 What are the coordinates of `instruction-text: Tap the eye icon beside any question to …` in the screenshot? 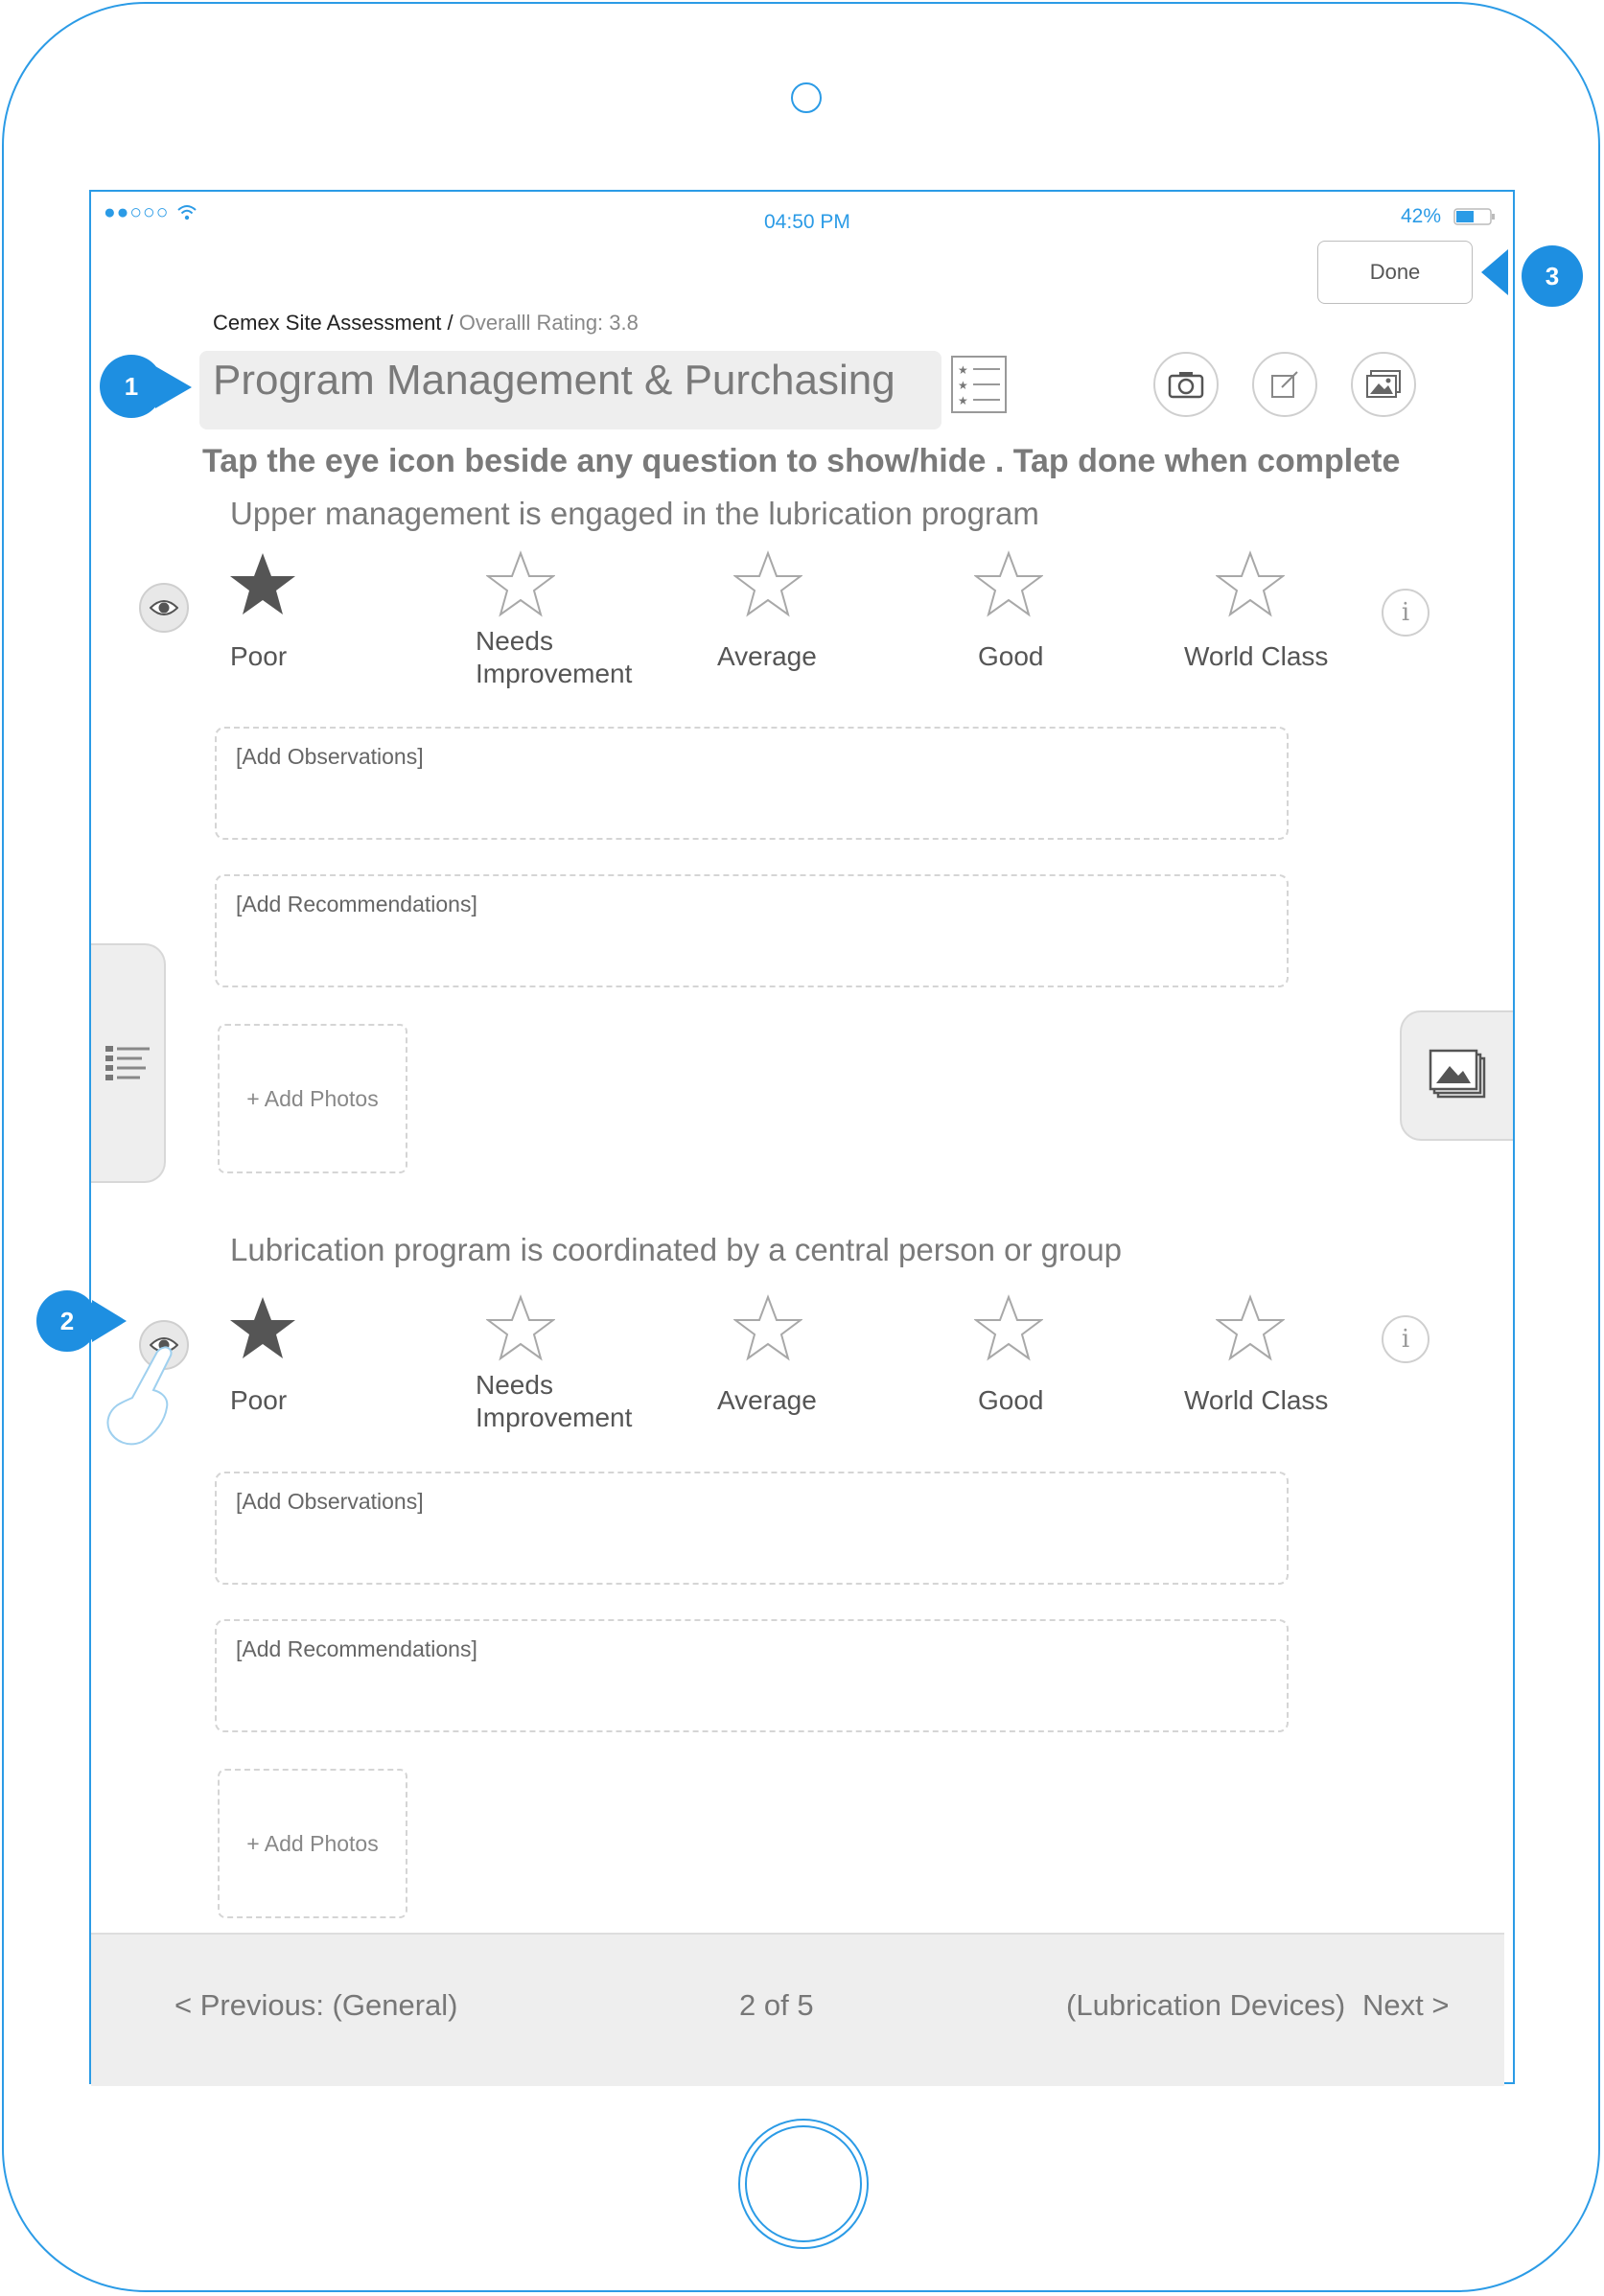 It's located at (801, 461).